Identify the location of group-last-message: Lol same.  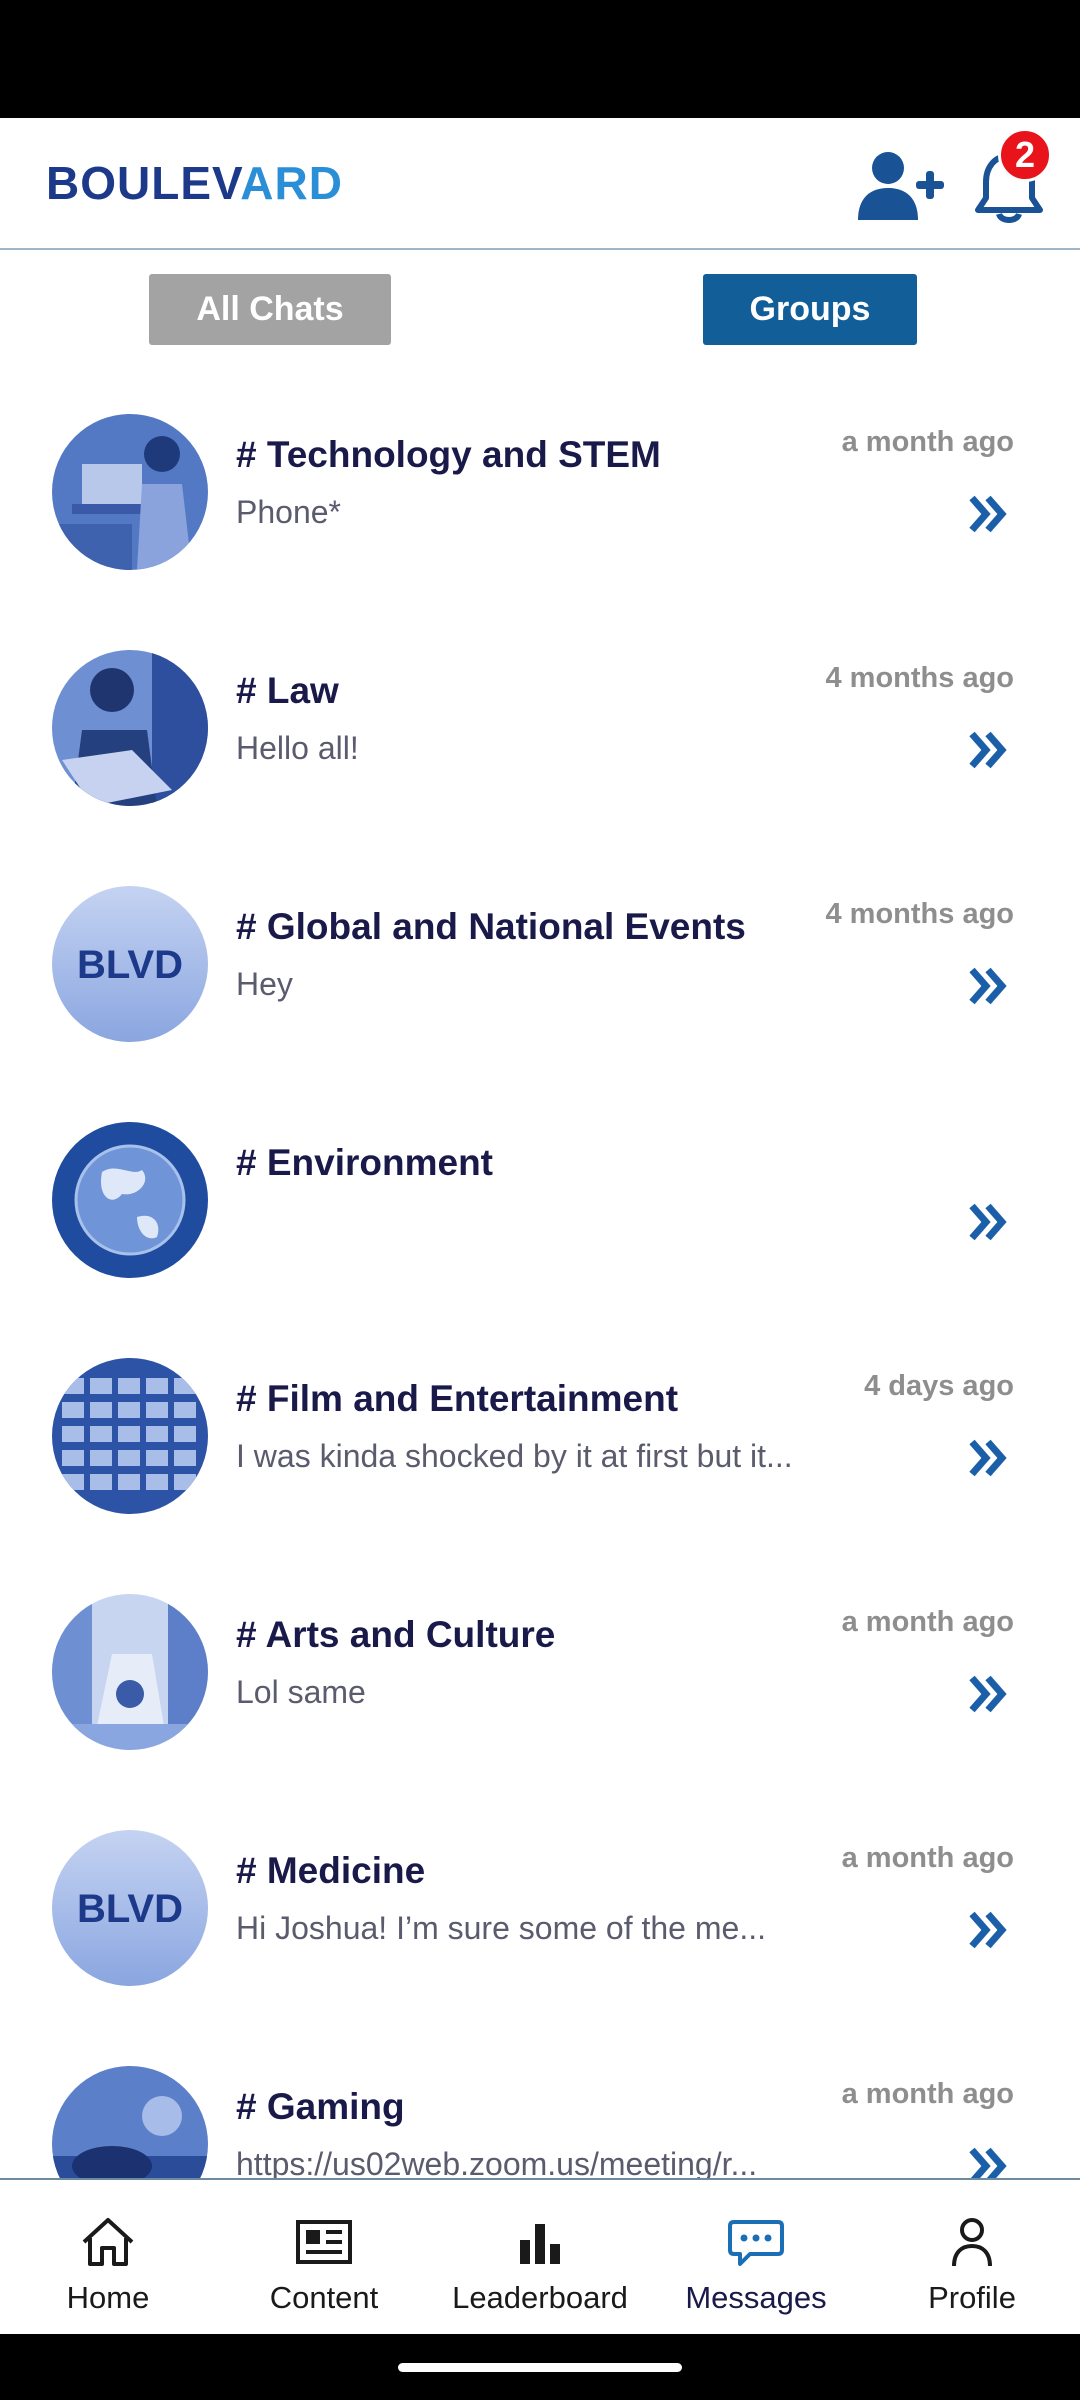
(301, 1692).